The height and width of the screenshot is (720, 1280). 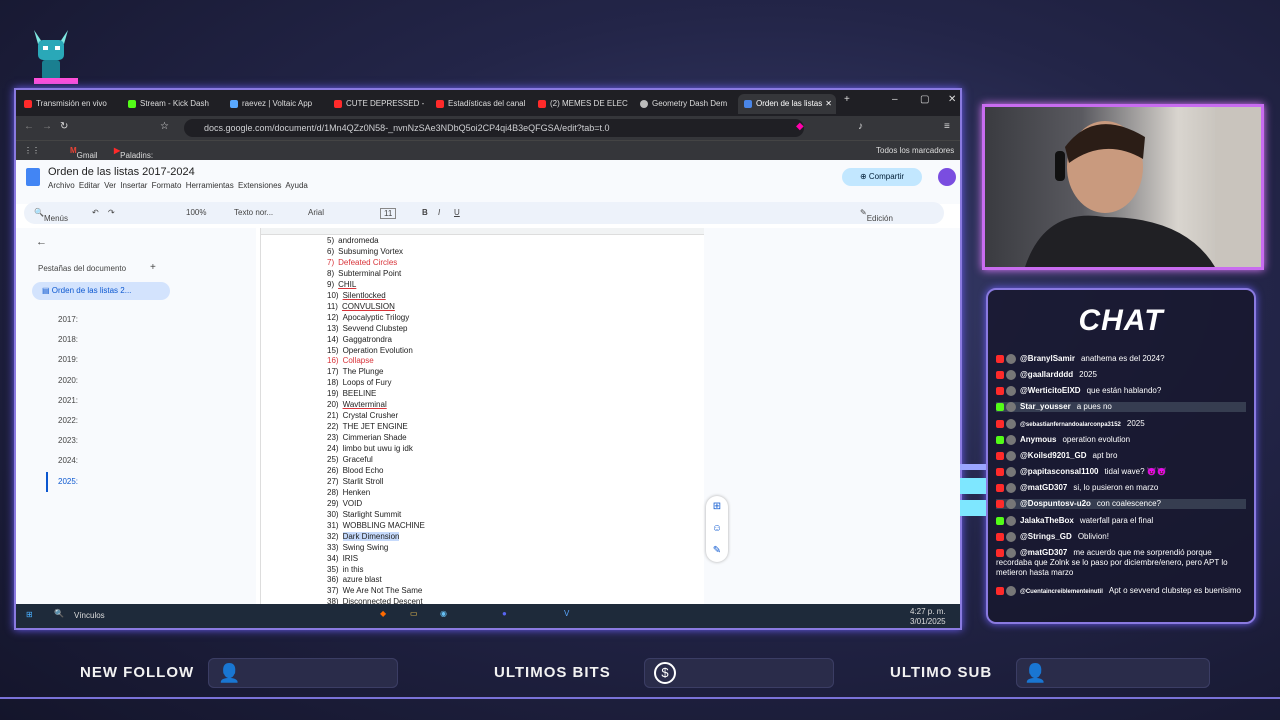 I want to click on chat-username: @Koilsd9201_GD, so click(x=1053, y=456).